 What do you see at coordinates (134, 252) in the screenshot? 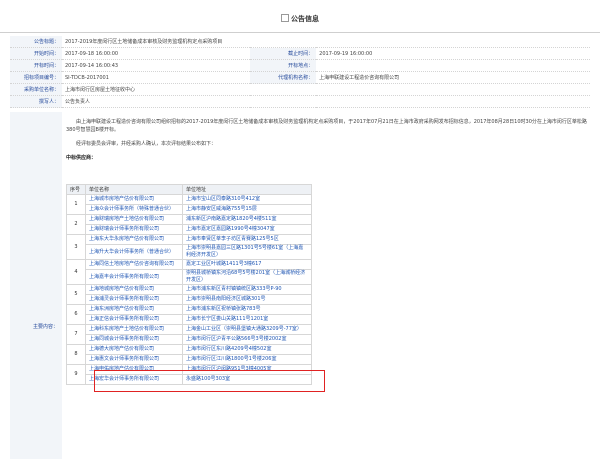
I see `unit-name-link: 上海升大华会计师事务所（普通合伙）` at bounding box center [134, 252].